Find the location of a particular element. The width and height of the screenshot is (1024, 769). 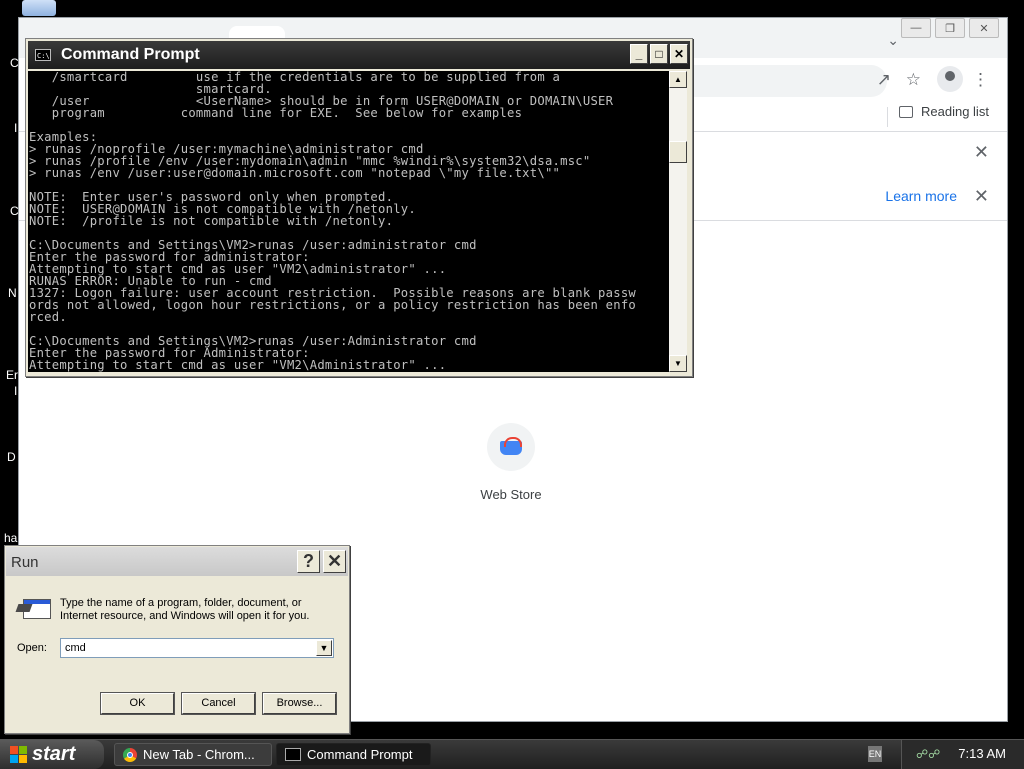

cancel-button: Cancel is located at coordinates (218, 703).